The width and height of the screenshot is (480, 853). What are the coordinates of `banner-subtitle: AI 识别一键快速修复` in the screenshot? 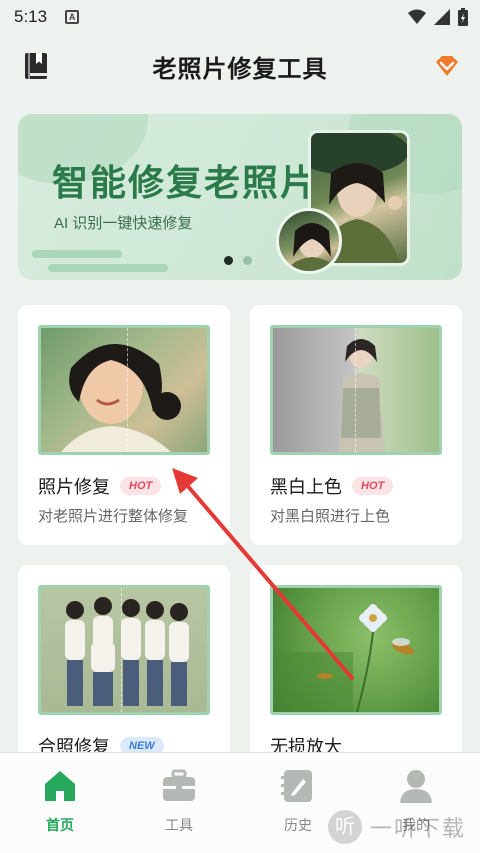 It's located at (123, 223).